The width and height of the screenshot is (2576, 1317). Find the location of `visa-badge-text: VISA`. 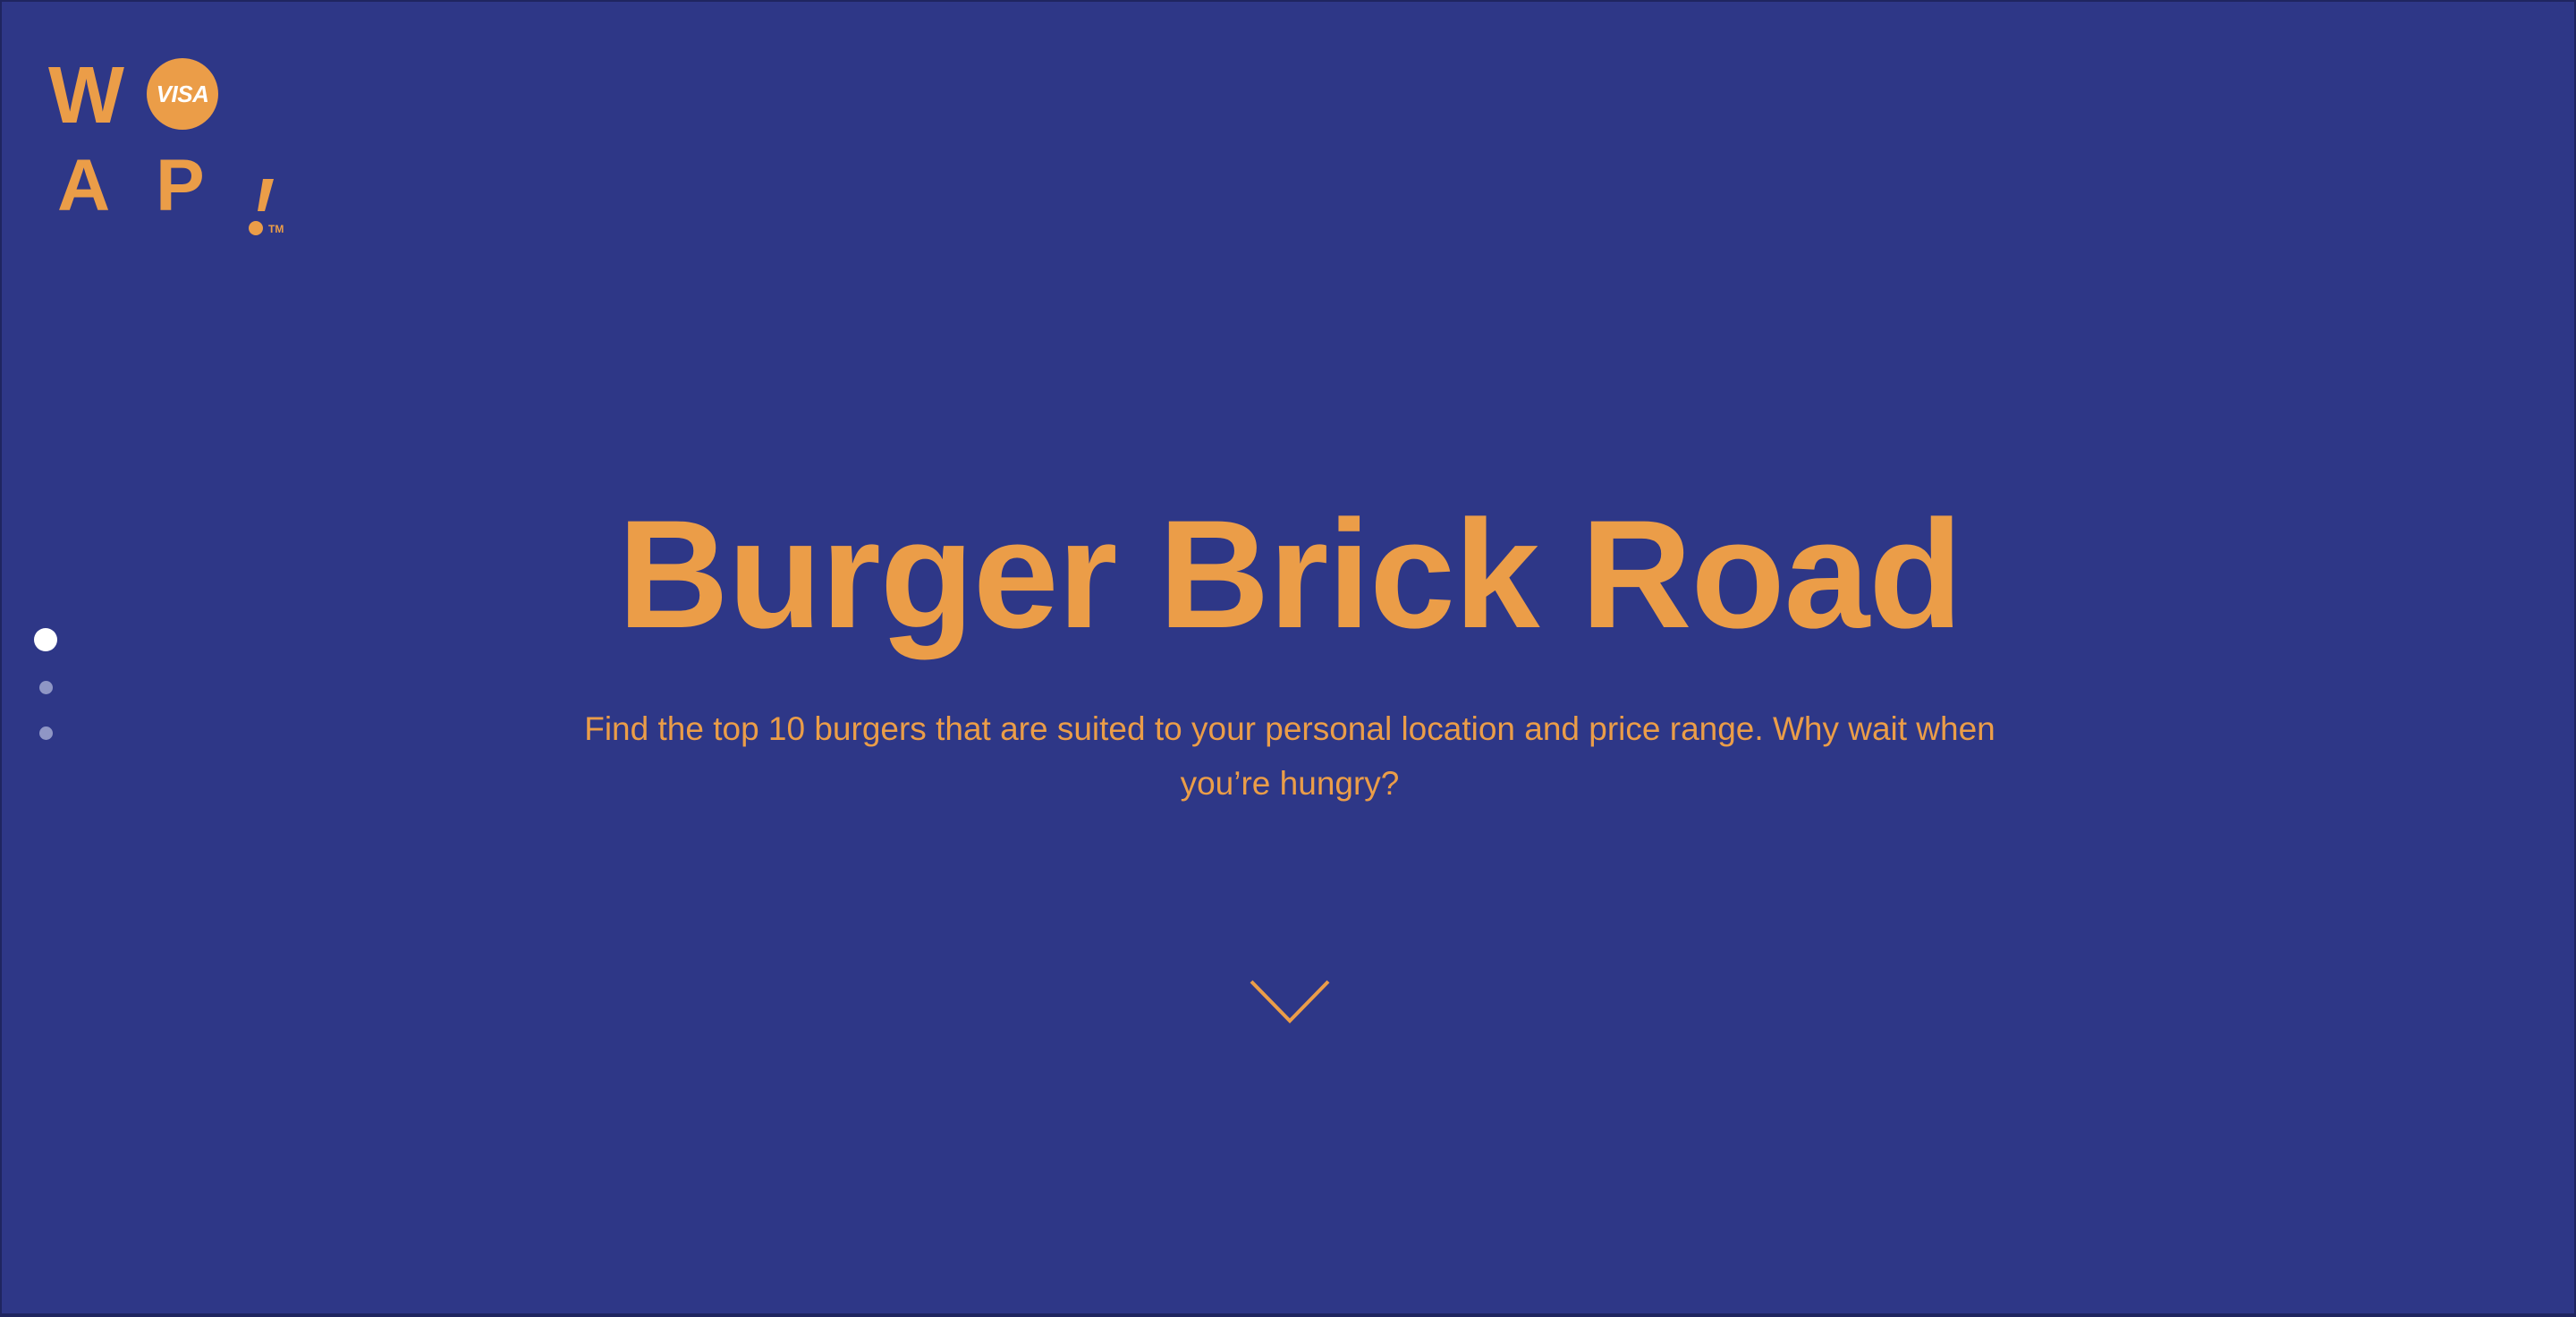

visa-badge-text: VISA is located at coordinates (182, 94).